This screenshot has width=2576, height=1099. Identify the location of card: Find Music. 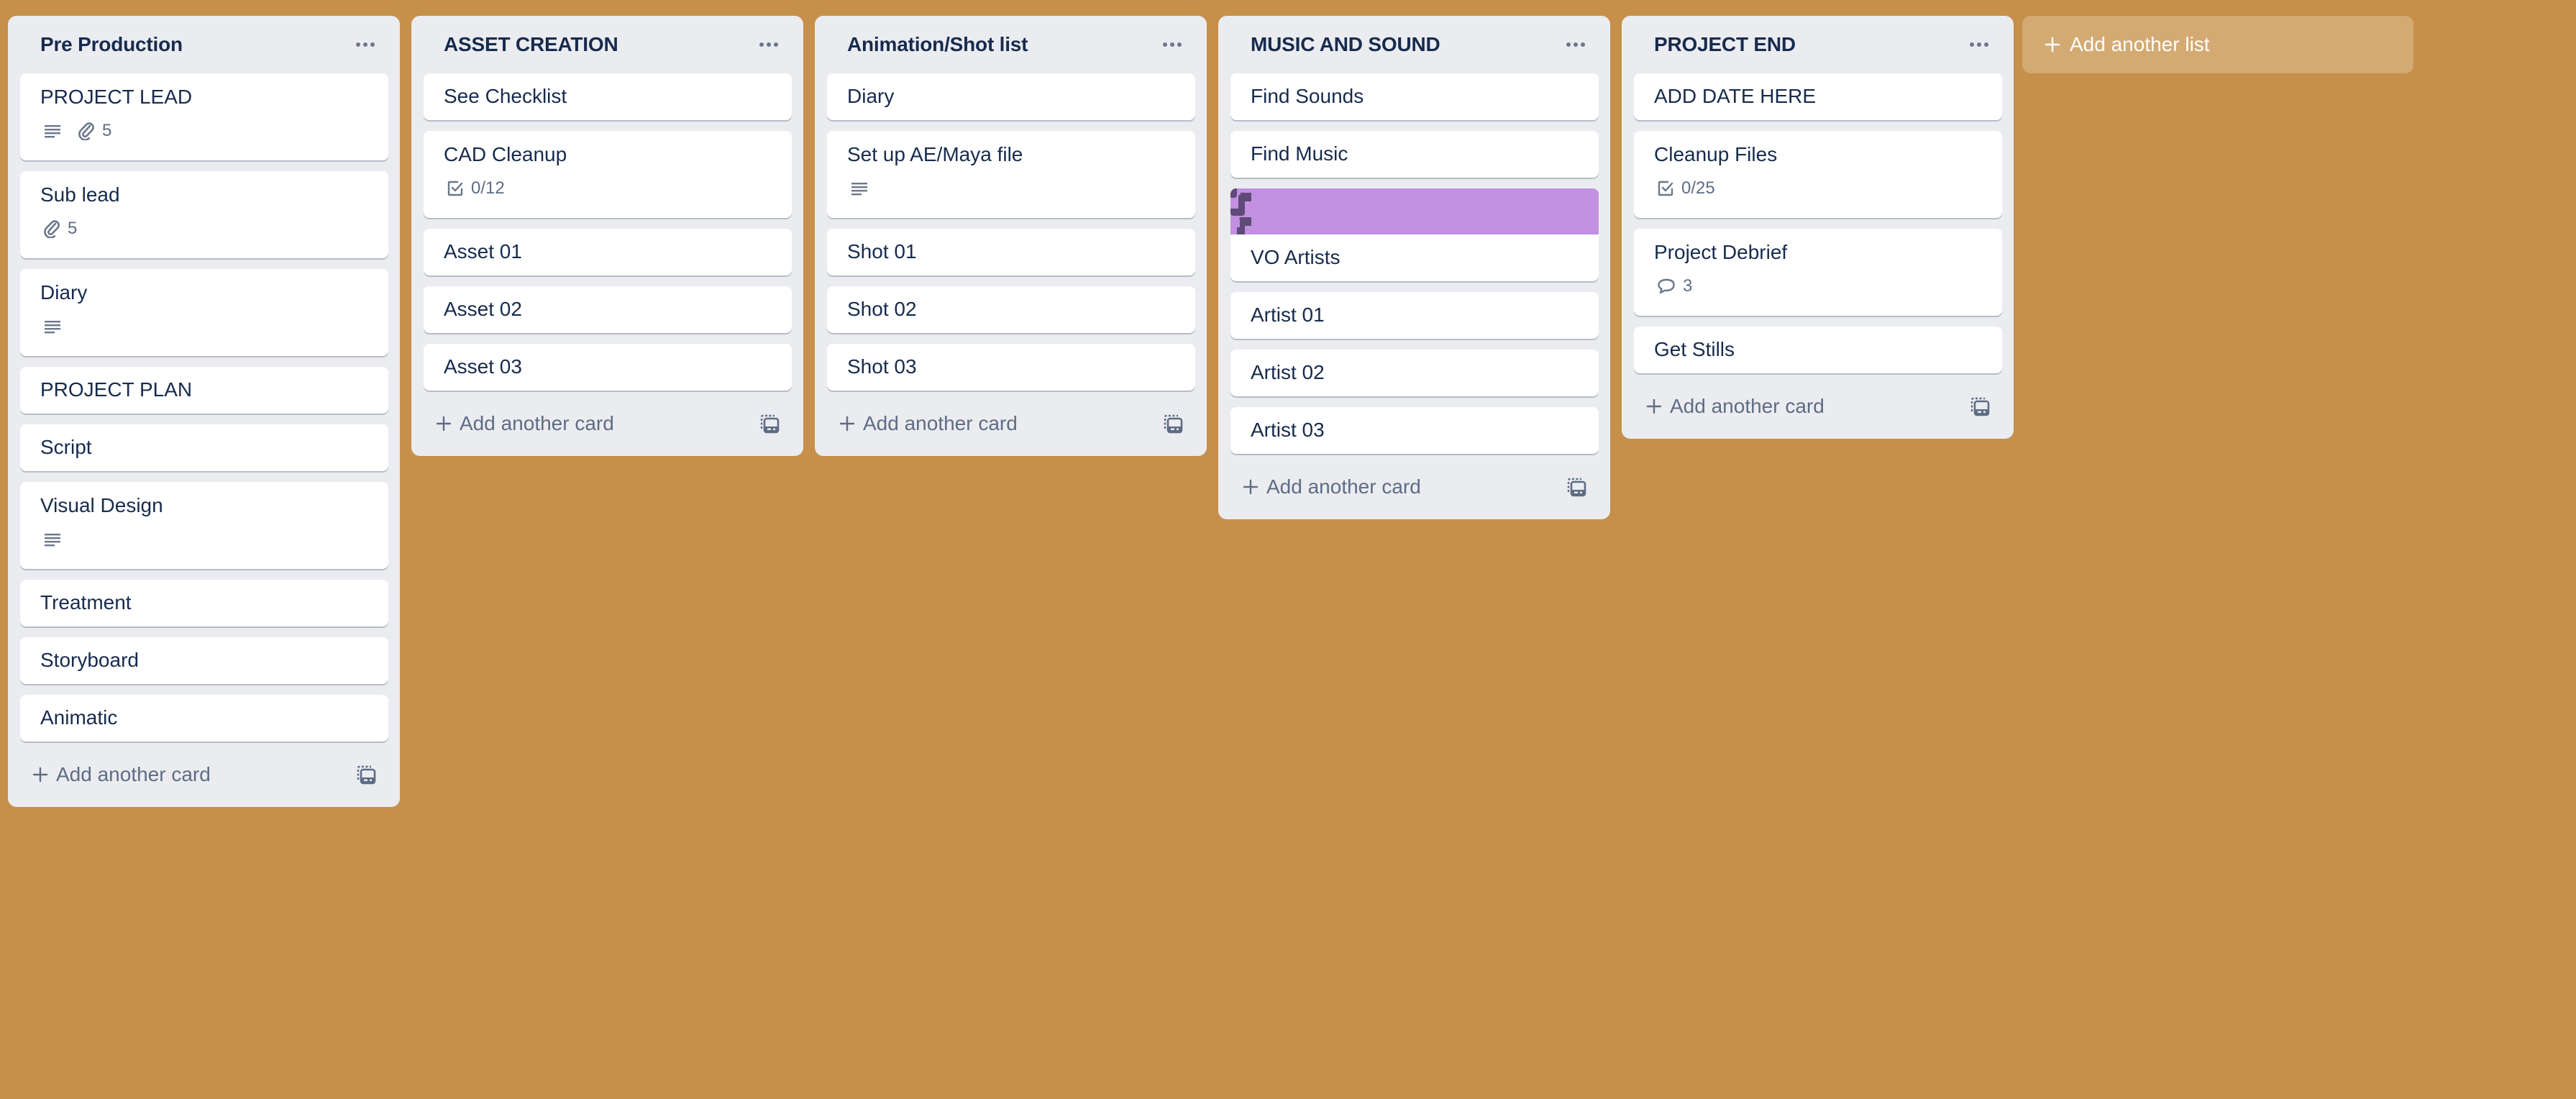
(1414, 154).